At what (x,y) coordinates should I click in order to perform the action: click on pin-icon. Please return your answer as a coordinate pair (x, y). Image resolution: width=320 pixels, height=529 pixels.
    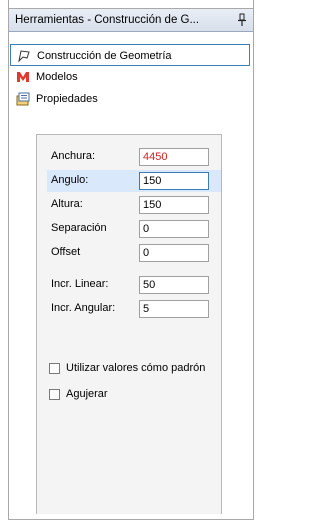
    Looking at the image, I should click on (242, 20).